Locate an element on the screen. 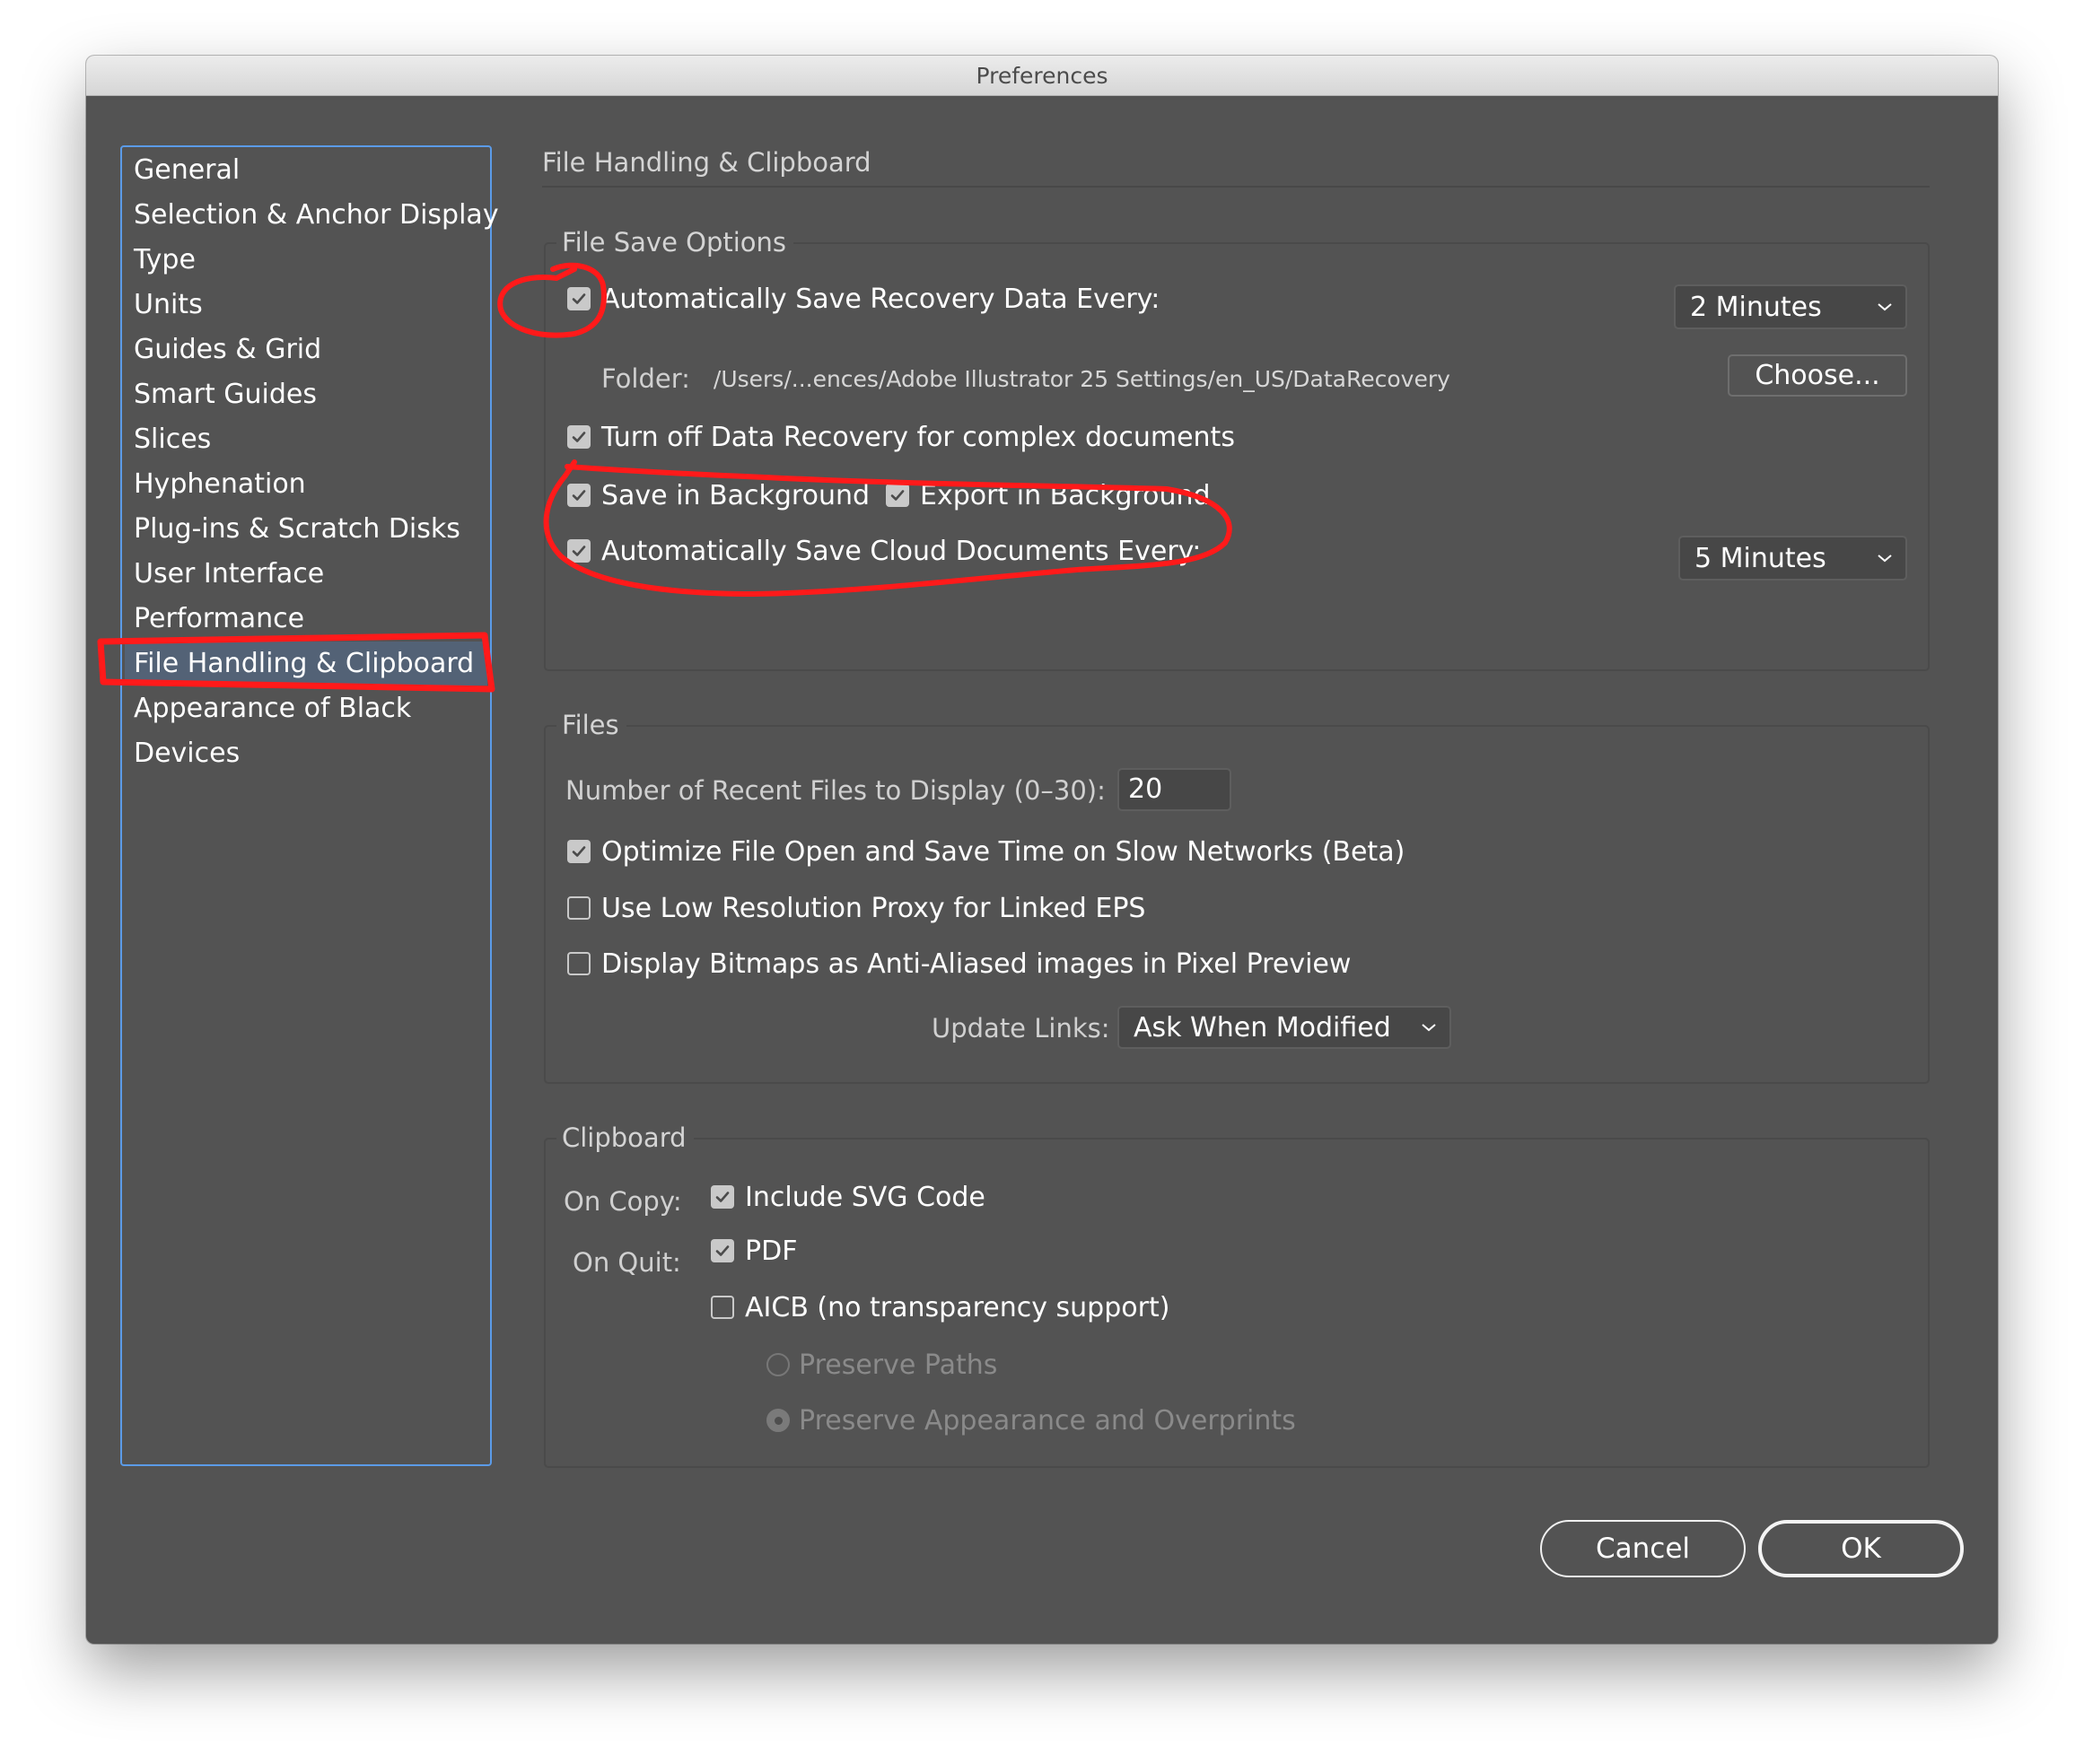  files-legend: Files is located at coordinates (591, 725).